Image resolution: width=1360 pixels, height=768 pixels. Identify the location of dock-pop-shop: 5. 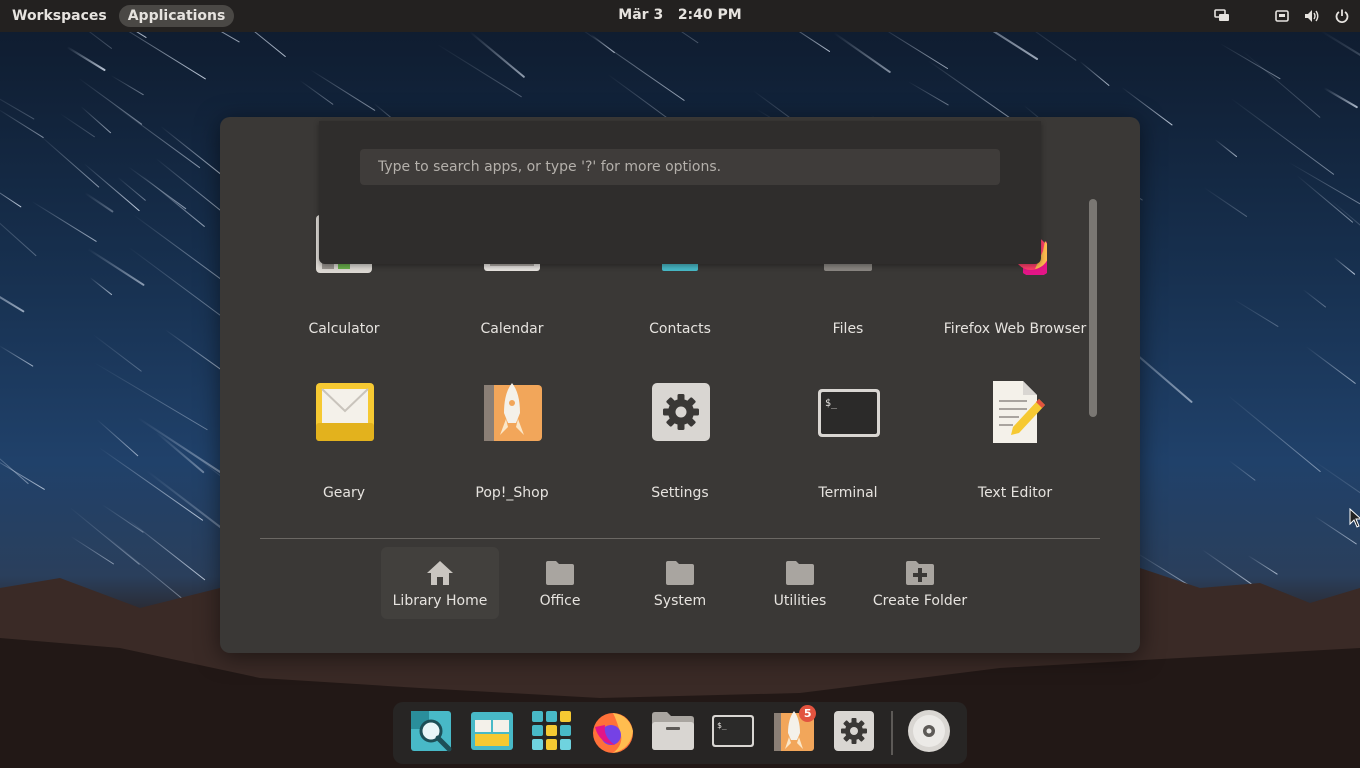
(794, 733).